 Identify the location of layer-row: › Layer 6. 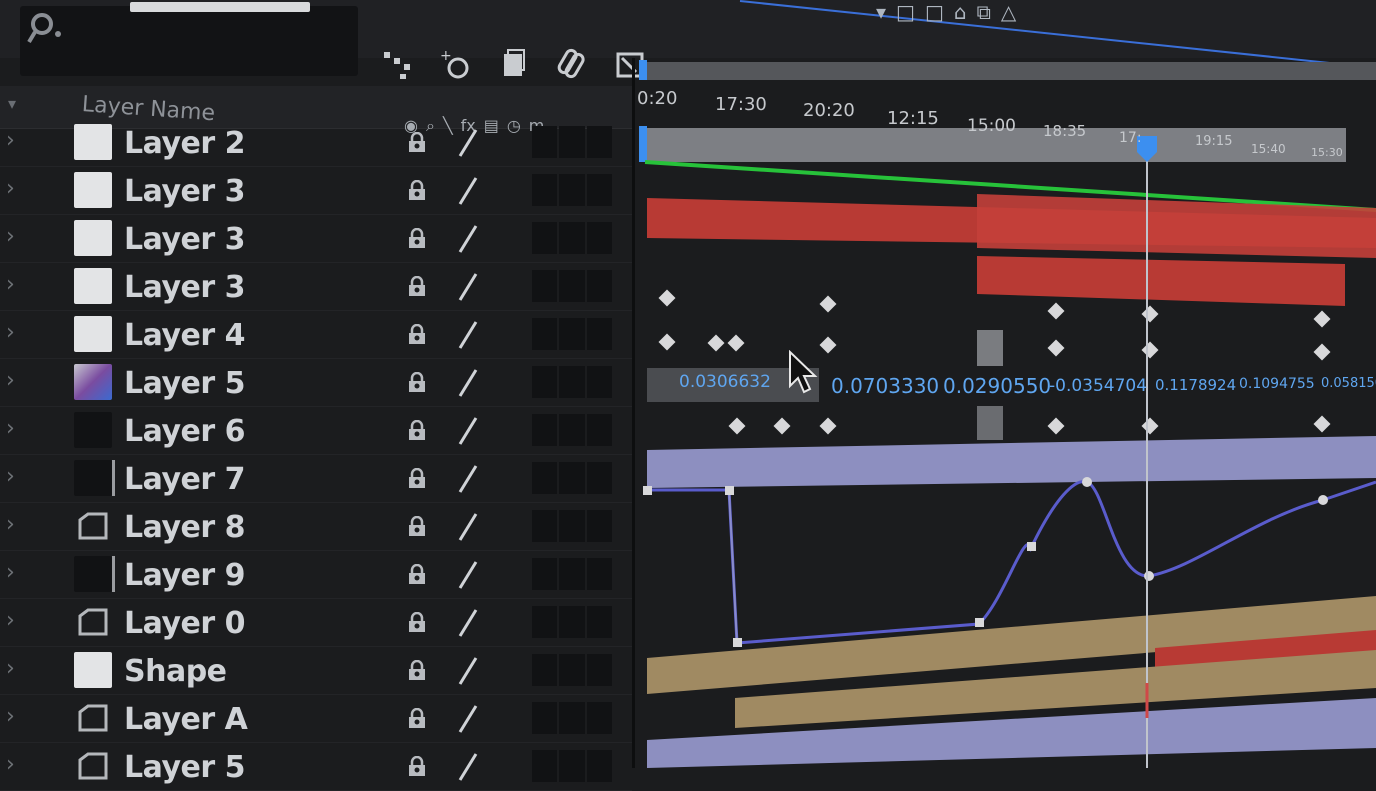
(316, 431).